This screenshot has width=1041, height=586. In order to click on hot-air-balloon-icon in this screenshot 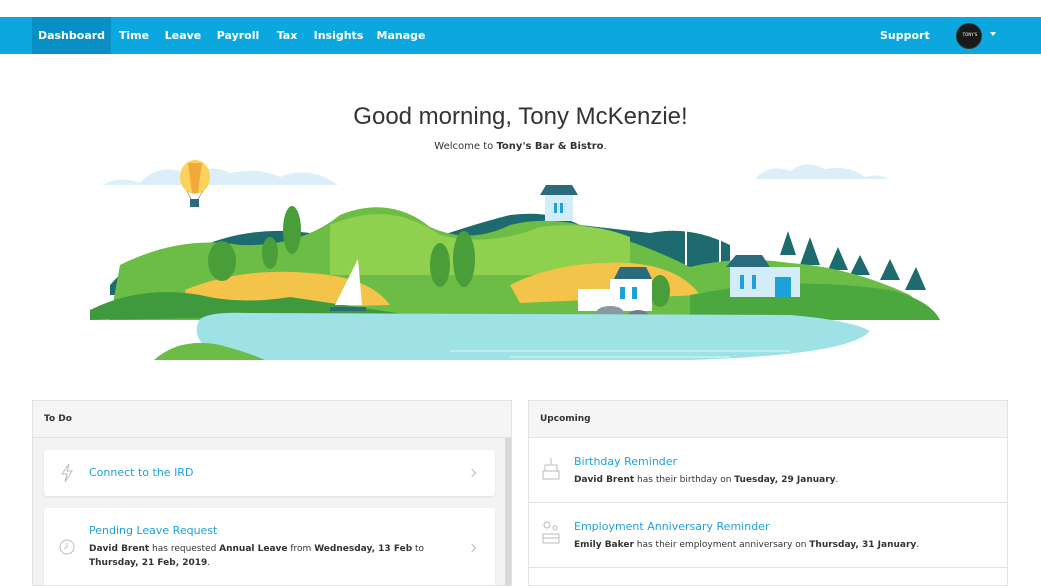, I will do `click(195, 183)`.